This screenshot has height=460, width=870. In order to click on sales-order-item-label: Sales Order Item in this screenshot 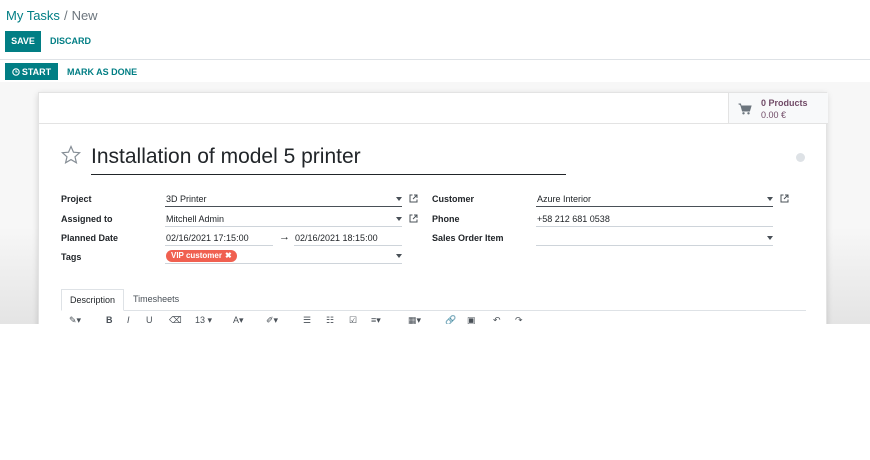, I will do `click(468, 238)`.